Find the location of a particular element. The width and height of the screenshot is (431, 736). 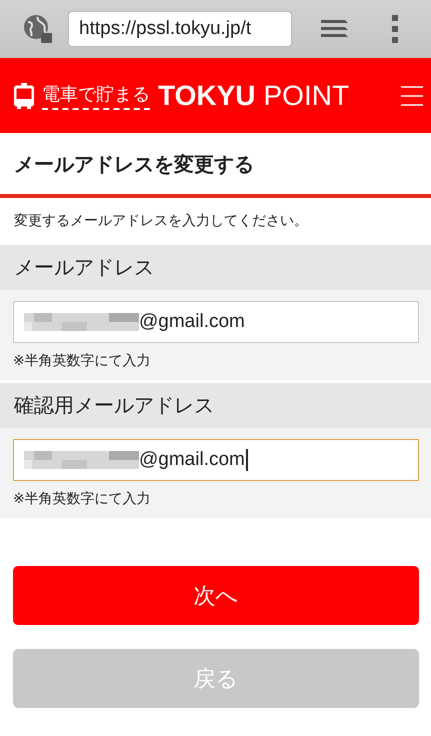

field-label: メールアドレス is located at coordinates (215, 267).